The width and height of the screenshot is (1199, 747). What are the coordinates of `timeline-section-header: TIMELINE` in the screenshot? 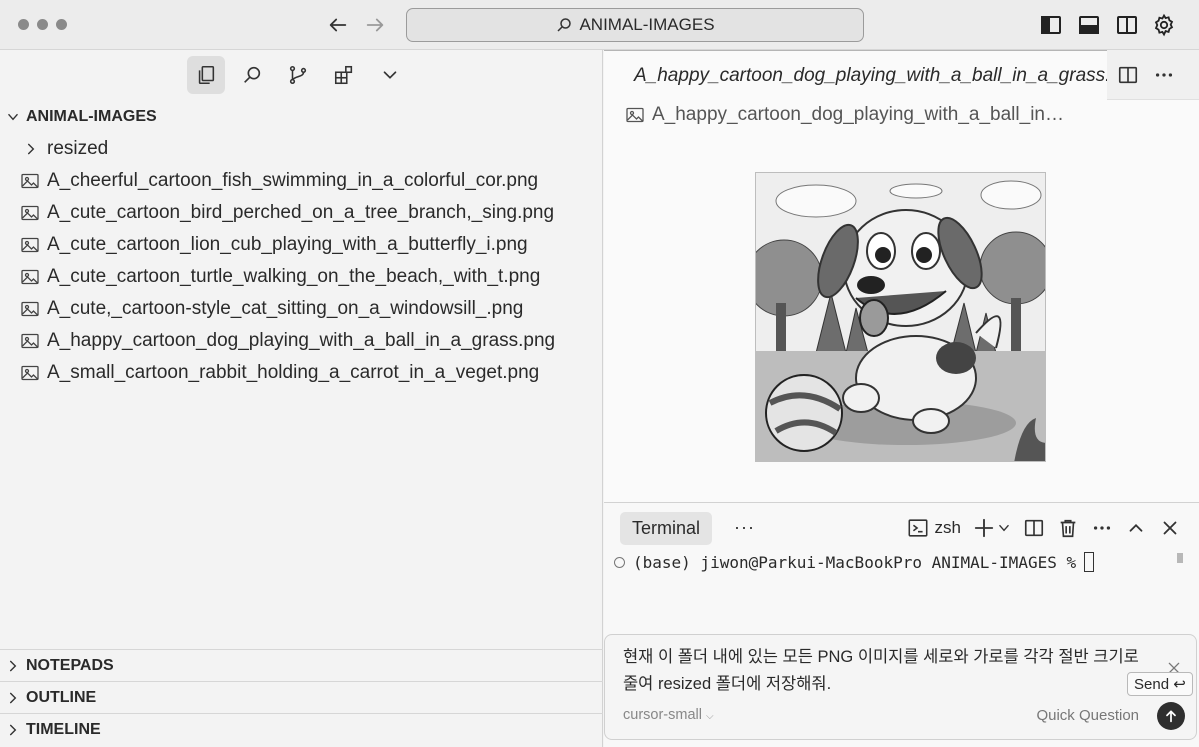 It's located at (301, 729).